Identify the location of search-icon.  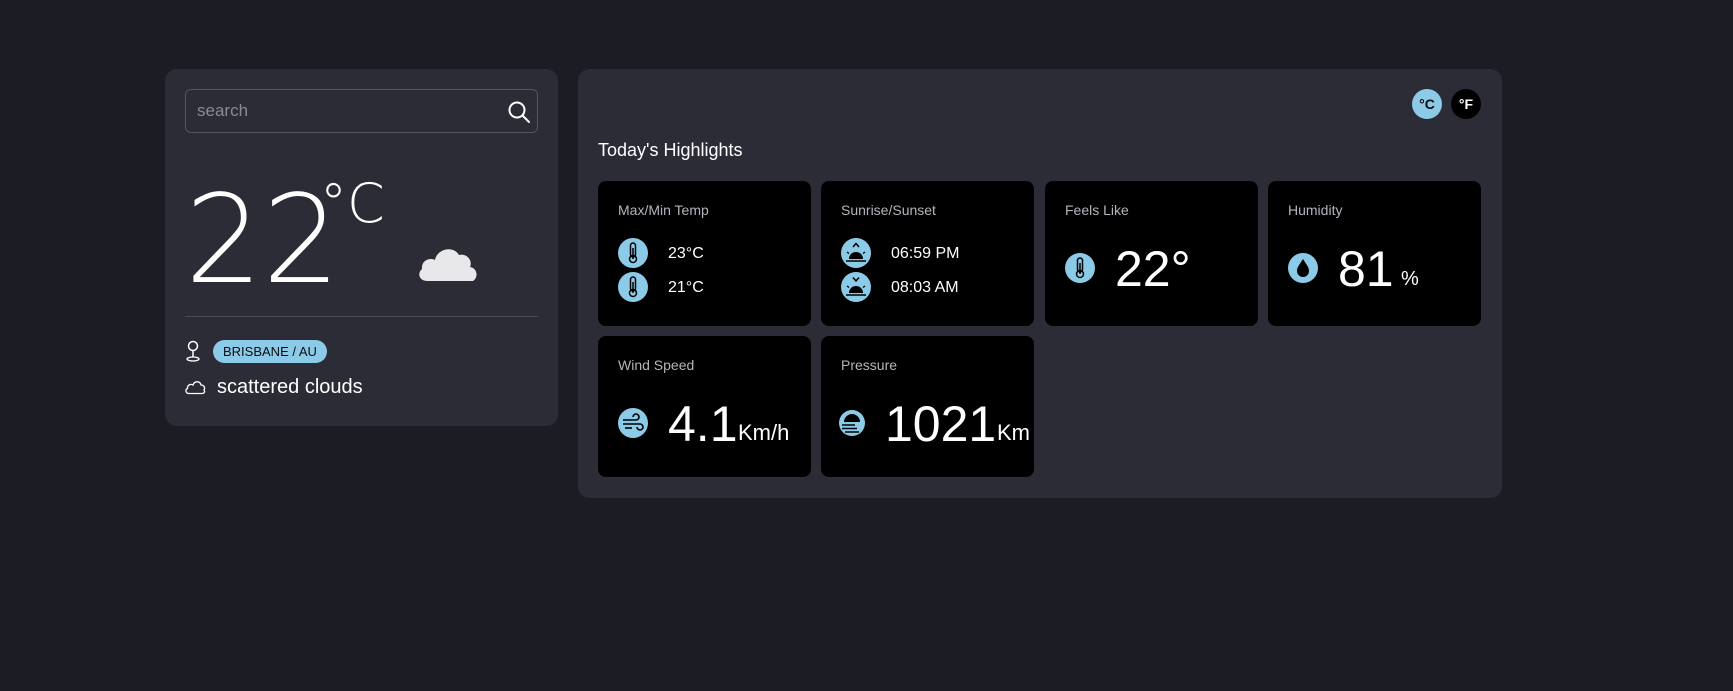
(519, 112).